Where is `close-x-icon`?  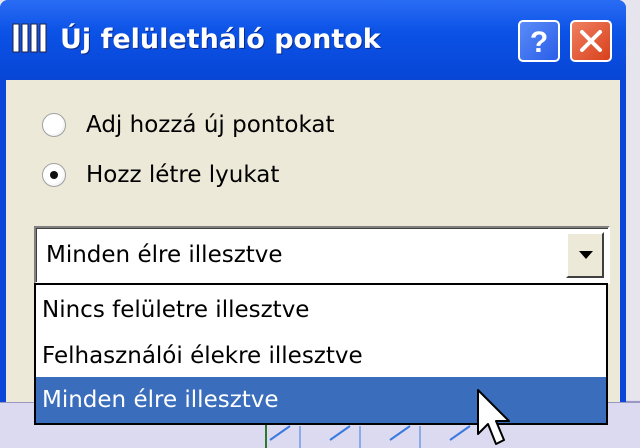 close-x-icon is located at coordinates (591, 41).